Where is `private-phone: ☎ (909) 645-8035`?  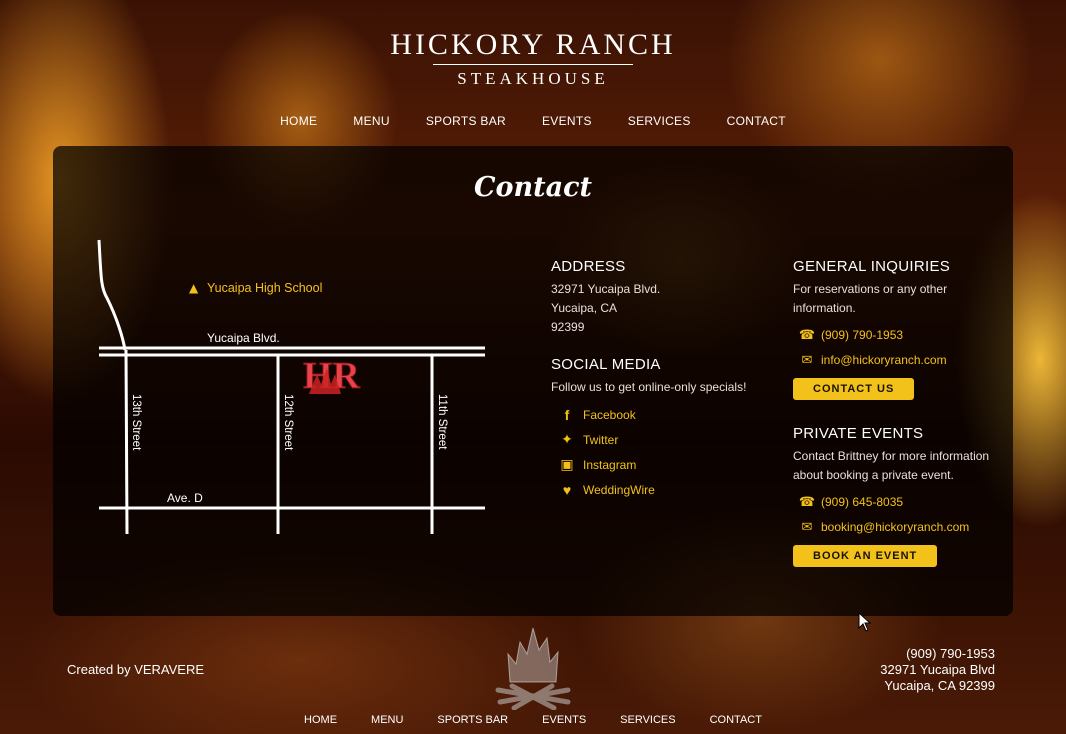
private-phone: ☎ (909) 645-8035 is located at coordinates (893, 501).